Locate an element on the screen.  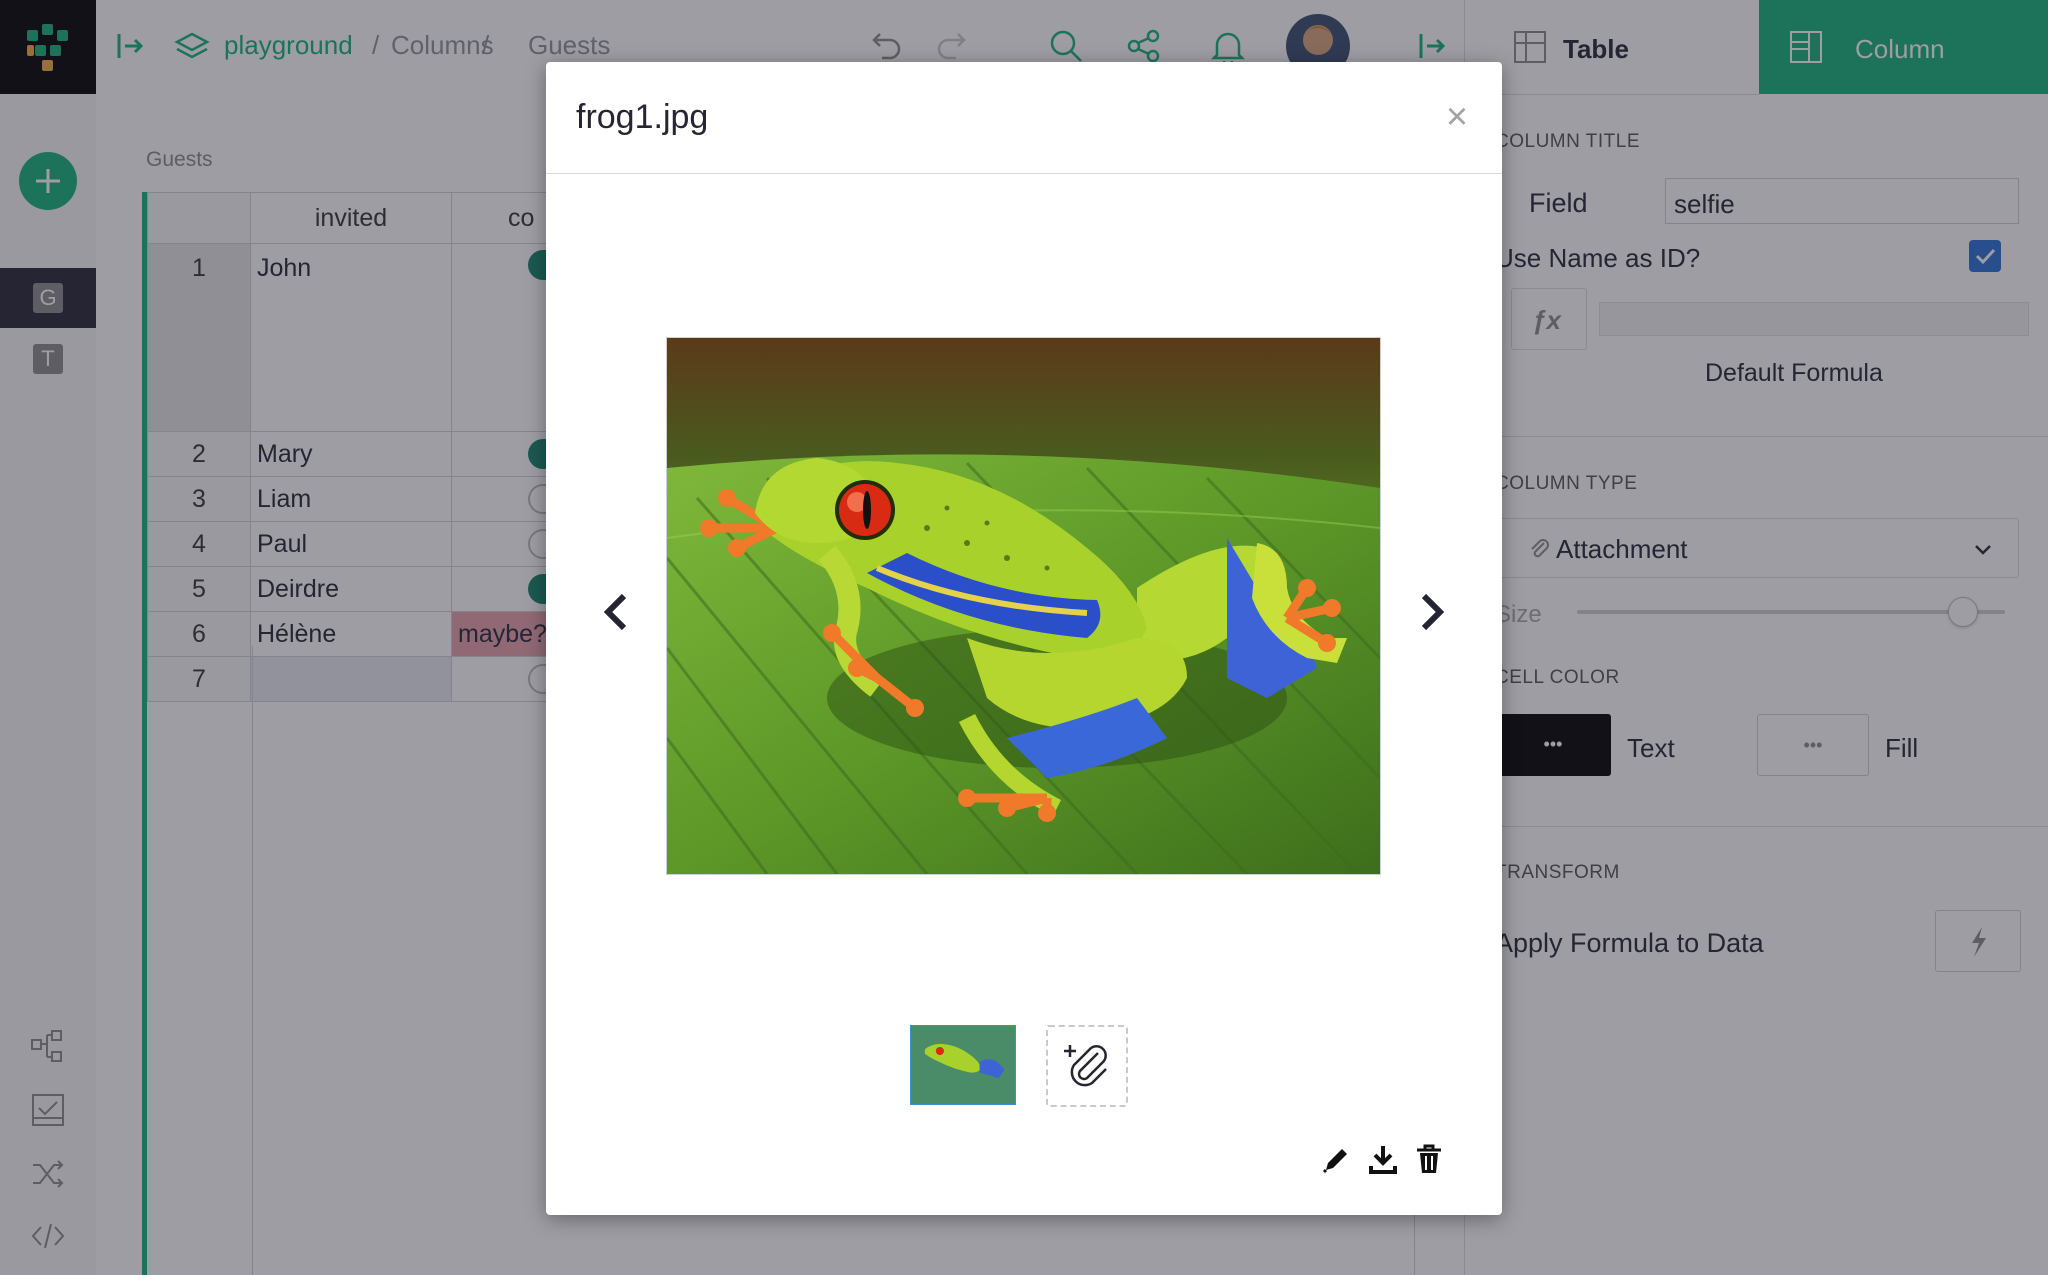
frog-image is located at coordinates (1023, 606).